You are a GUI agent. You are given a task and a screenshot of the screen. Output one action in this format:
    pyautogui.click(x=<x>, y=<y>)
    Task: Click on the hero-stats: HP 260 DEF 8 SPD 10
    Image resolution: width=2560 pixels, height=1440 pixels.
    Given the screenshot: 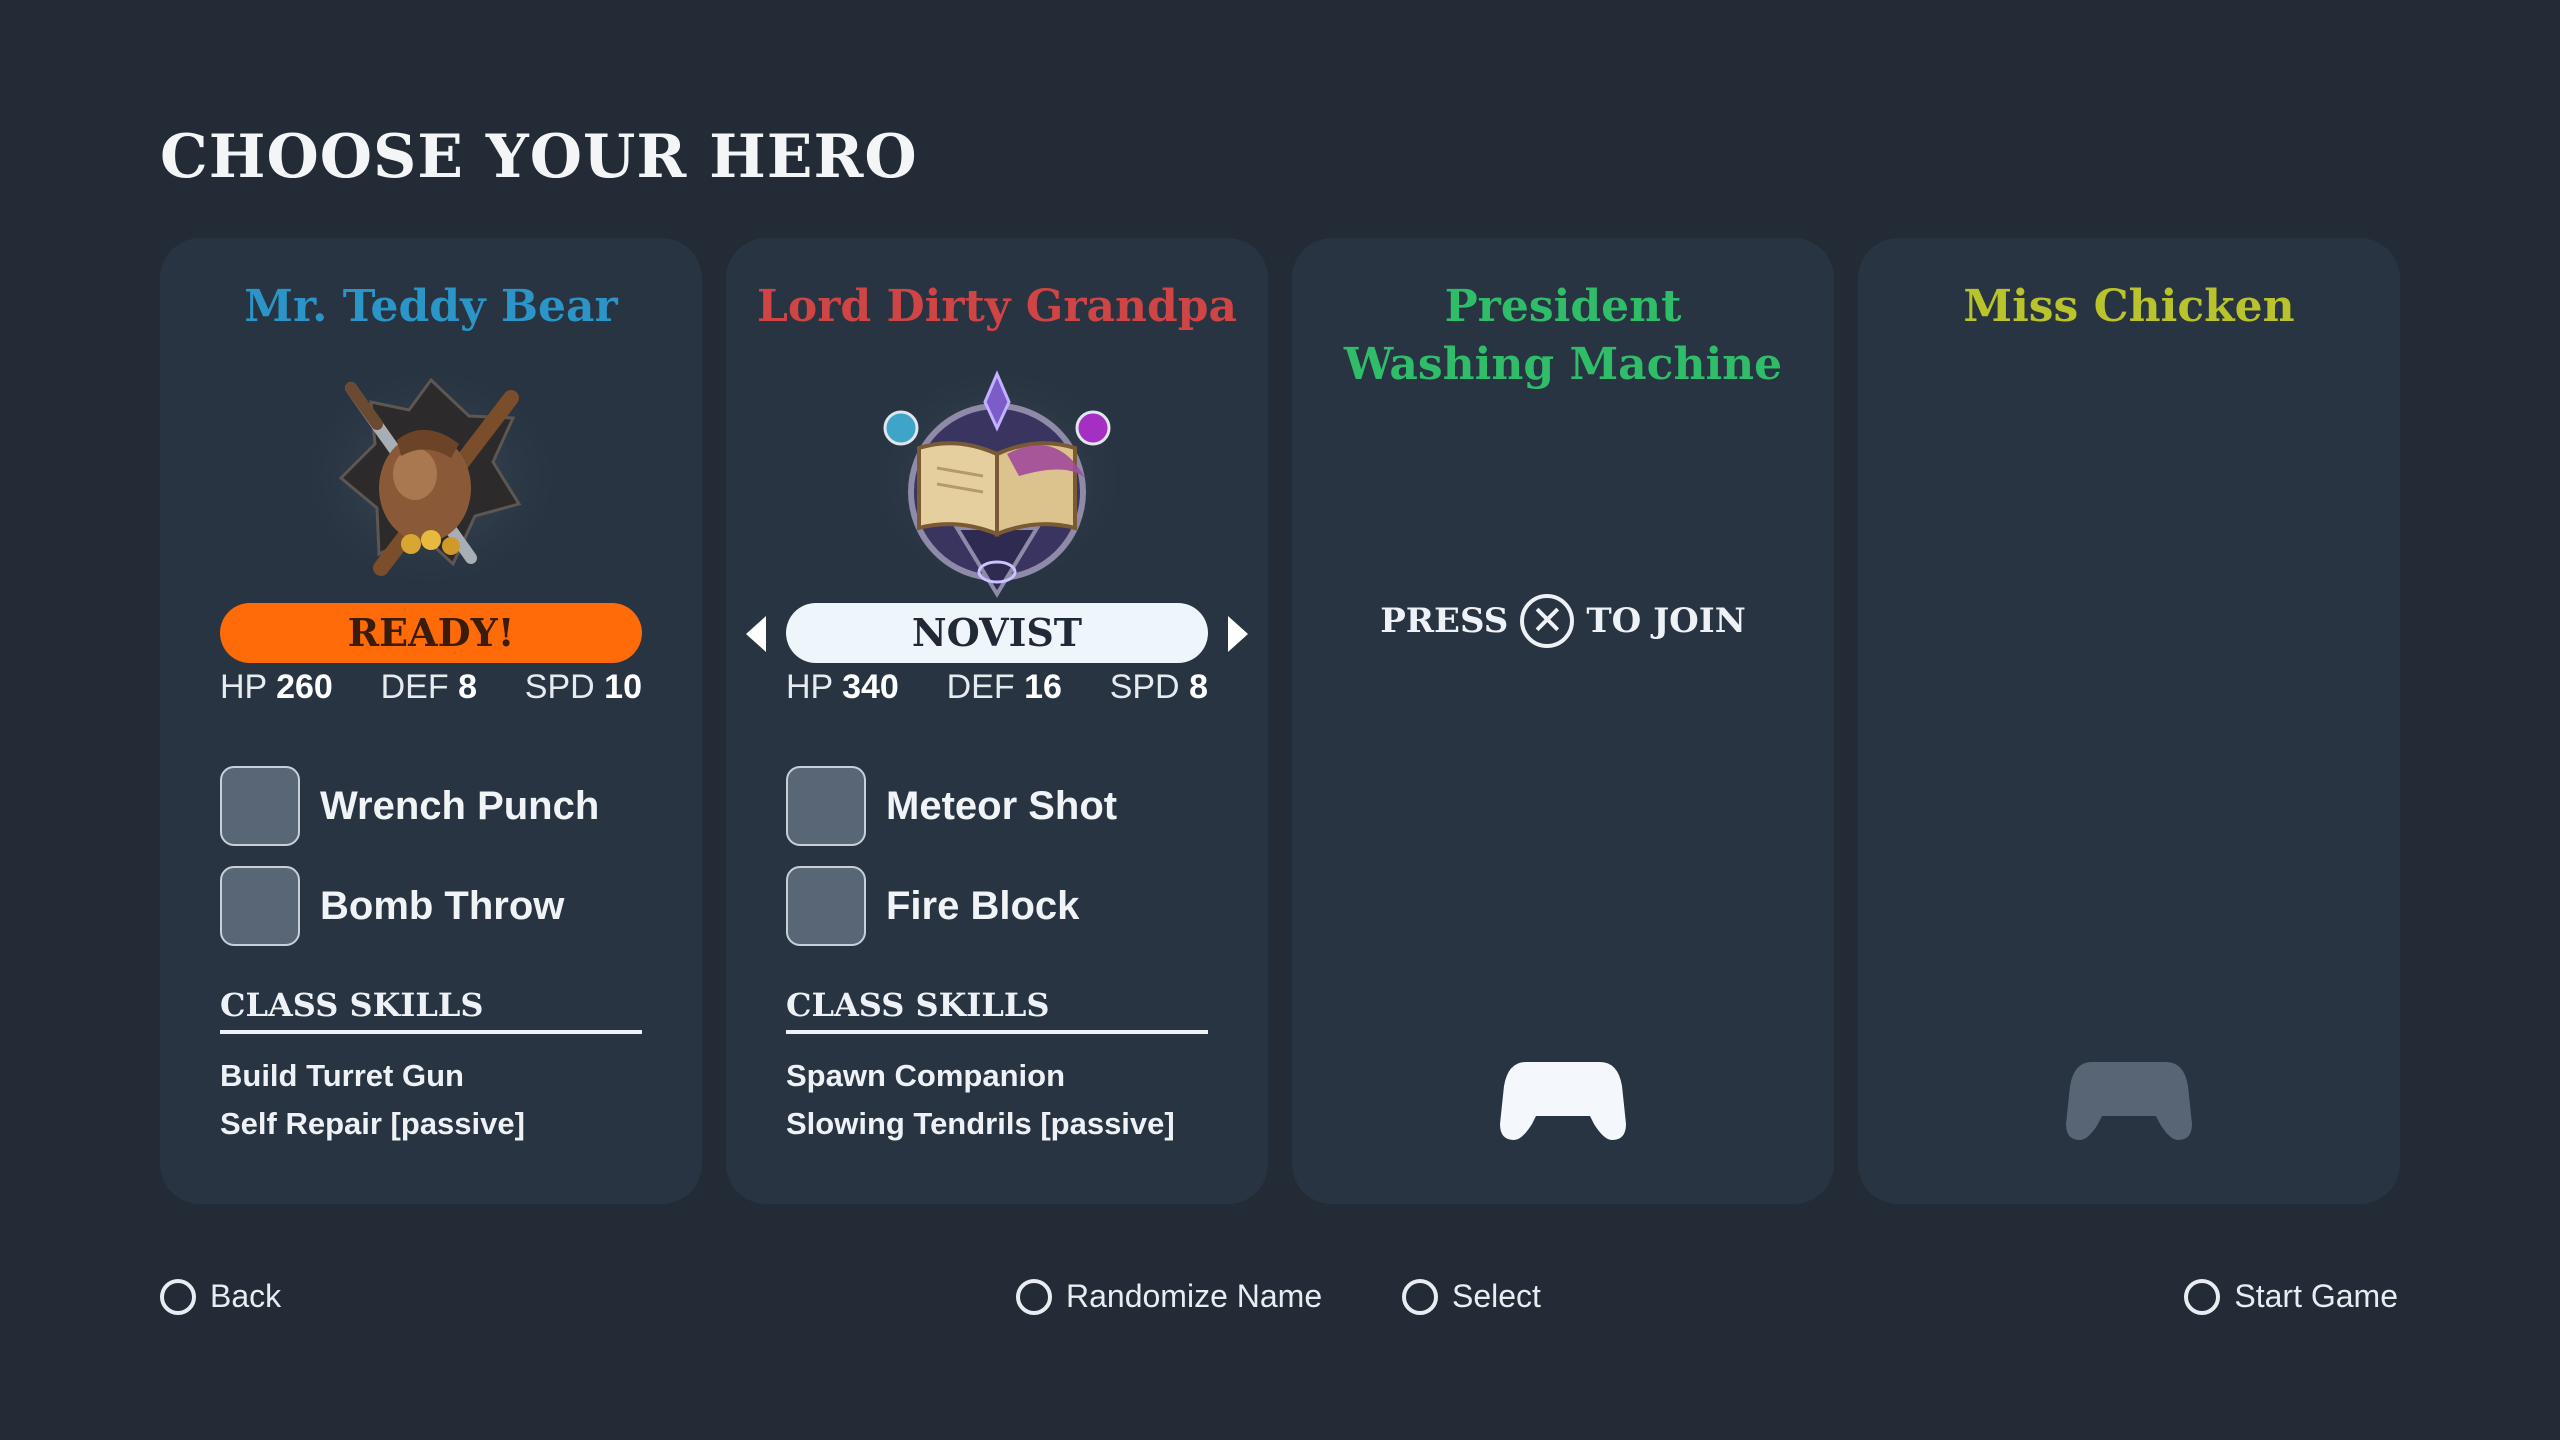 What is the action you would take?
    pyautogui.click(x=431, y=687)
    